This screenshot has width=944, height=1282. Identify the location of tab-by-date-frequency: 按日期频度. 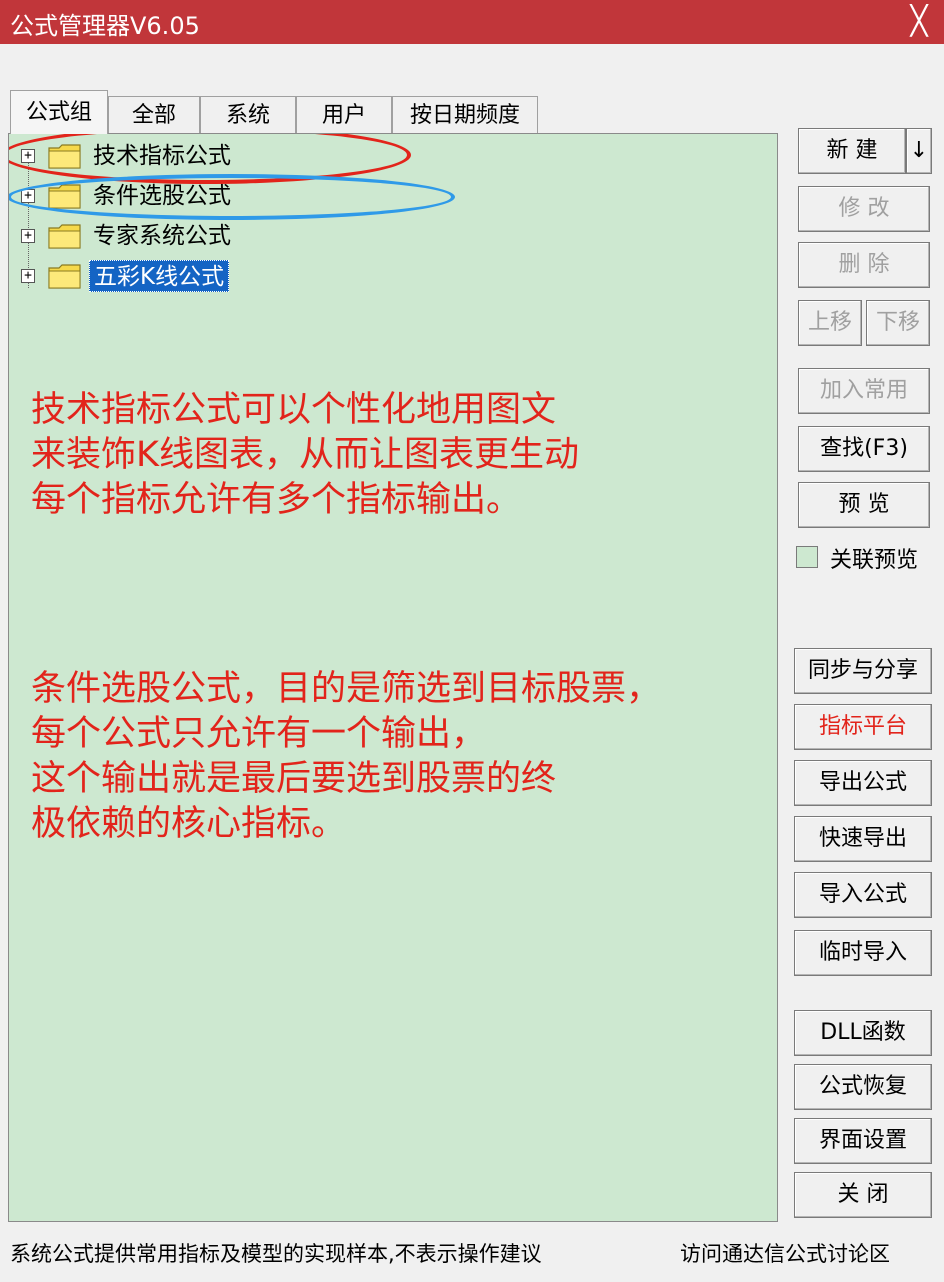
(465, 115).